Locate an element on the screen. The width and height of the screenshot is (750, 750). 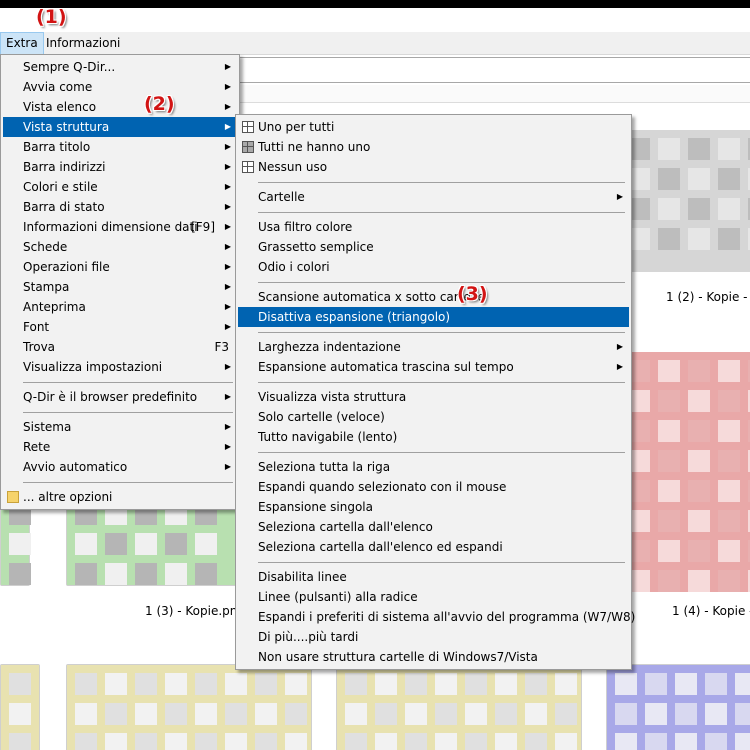
menu-item-di-piu: Di più....più tardi is located at coordinates (433, 637).